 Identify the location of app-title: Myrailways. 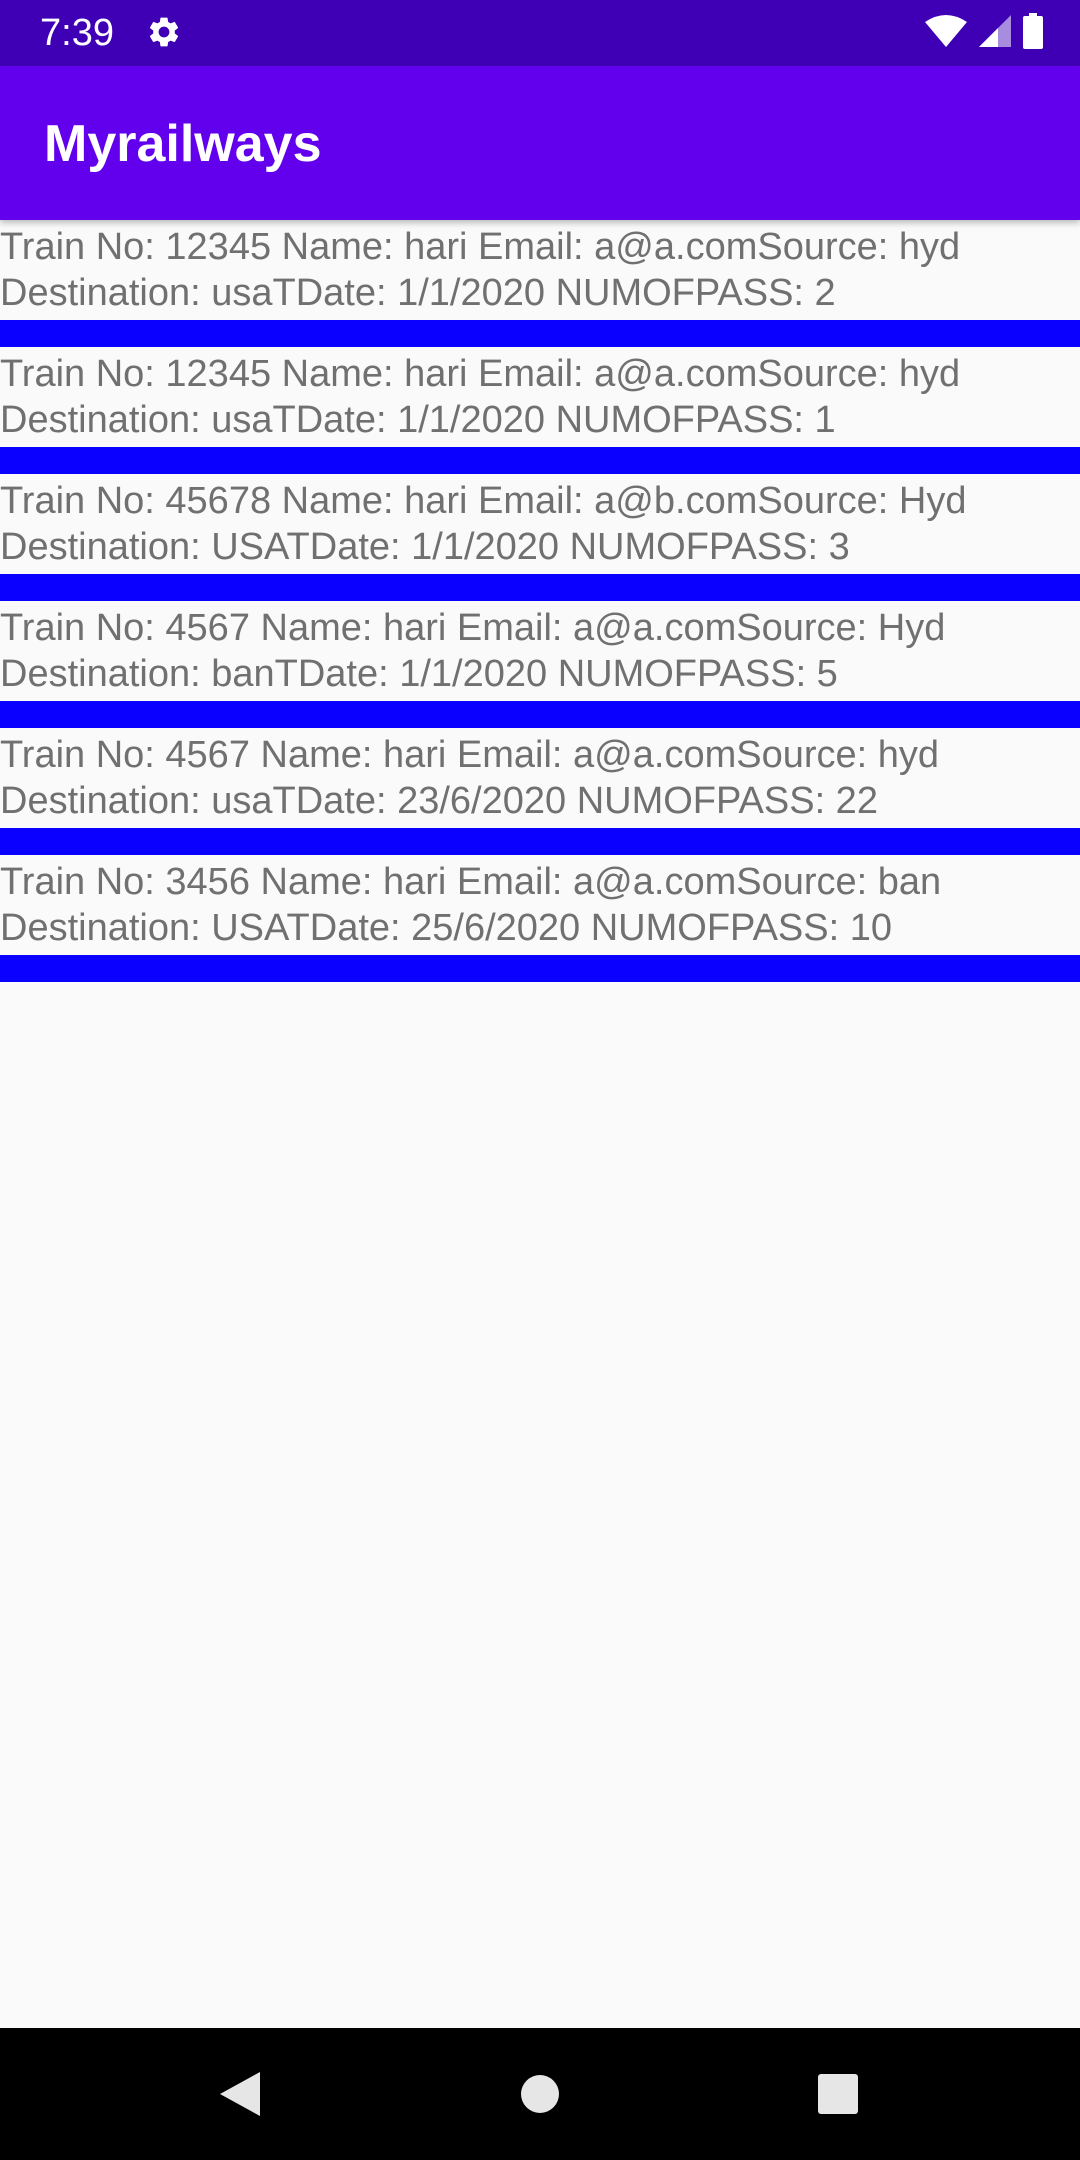
(183, 144).